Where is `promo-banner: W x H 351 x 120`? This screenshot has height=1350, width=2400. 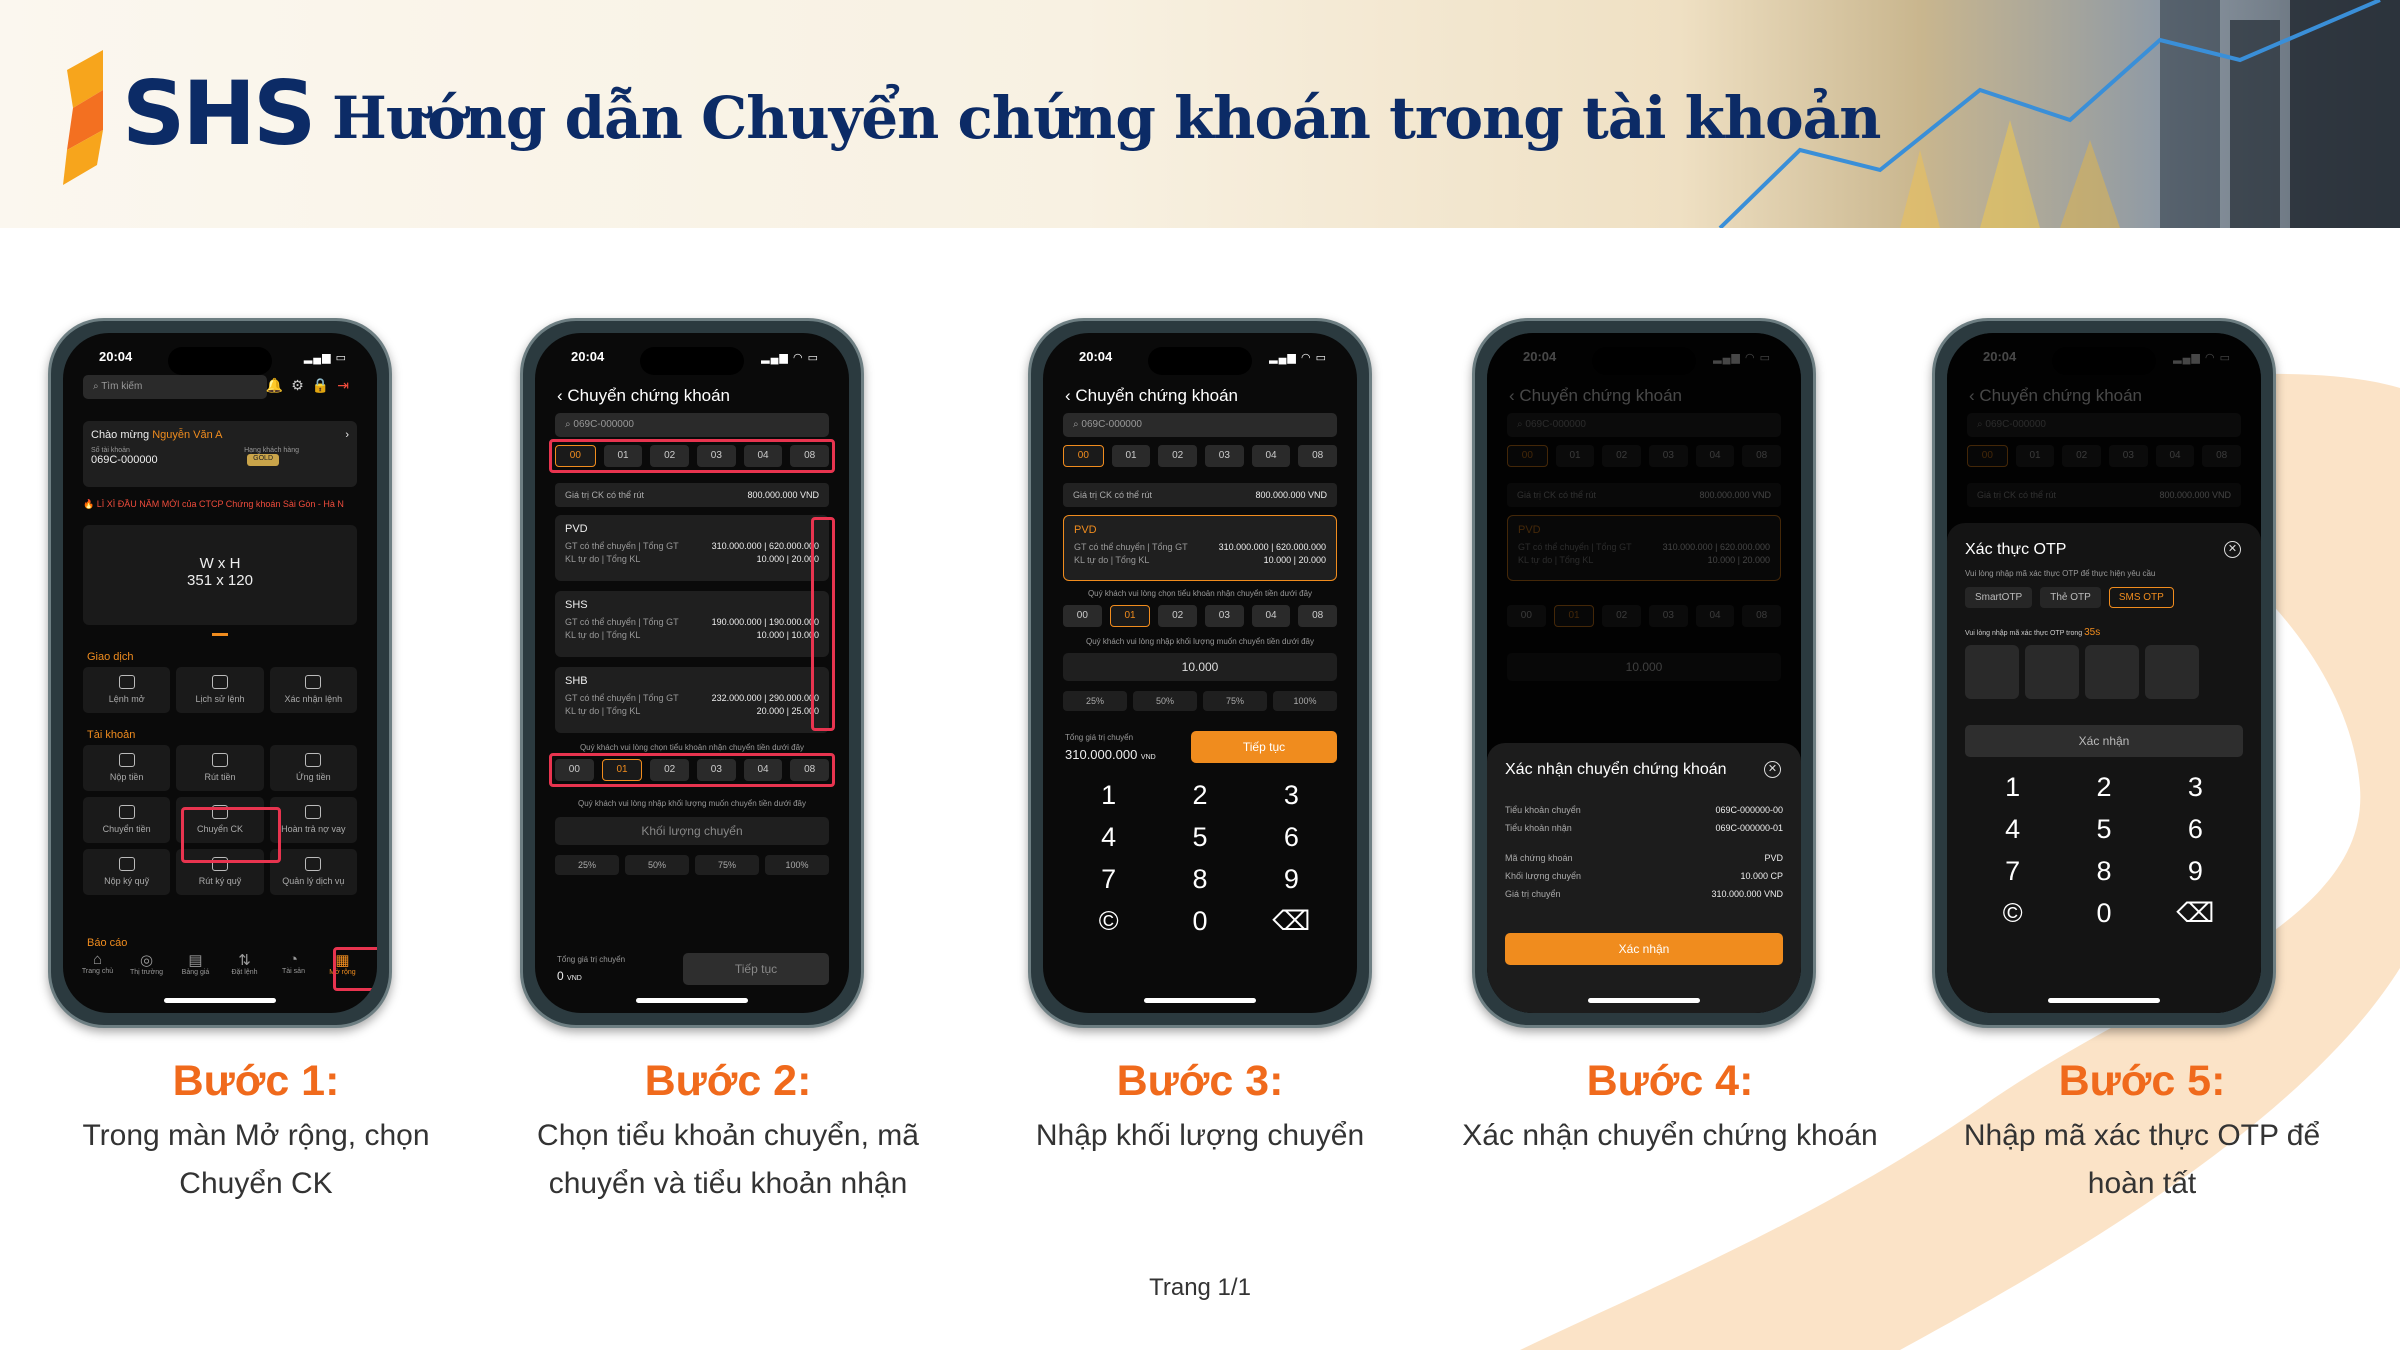
promo-banner: W x H 351 x 120 is located at coordinates (220, 575).